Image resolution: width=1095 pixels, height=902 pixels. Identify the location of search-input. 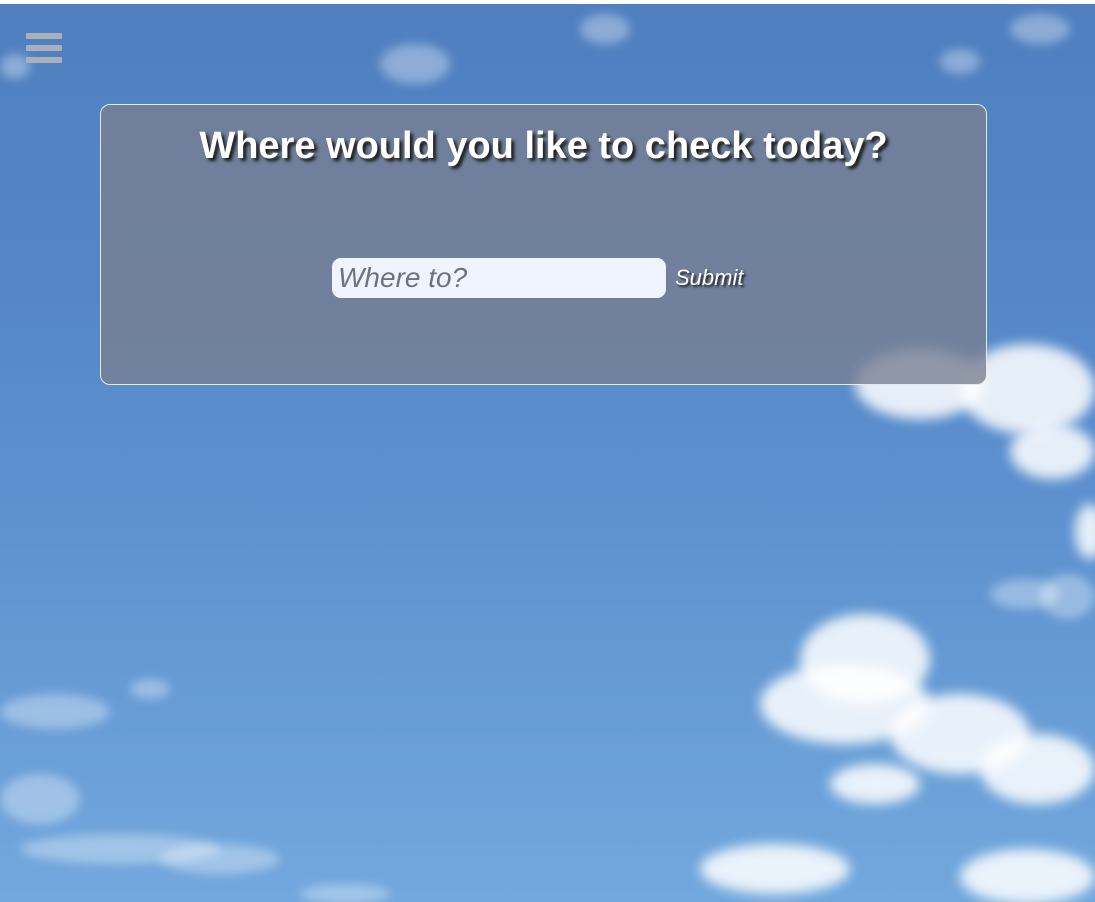
(499, 277).